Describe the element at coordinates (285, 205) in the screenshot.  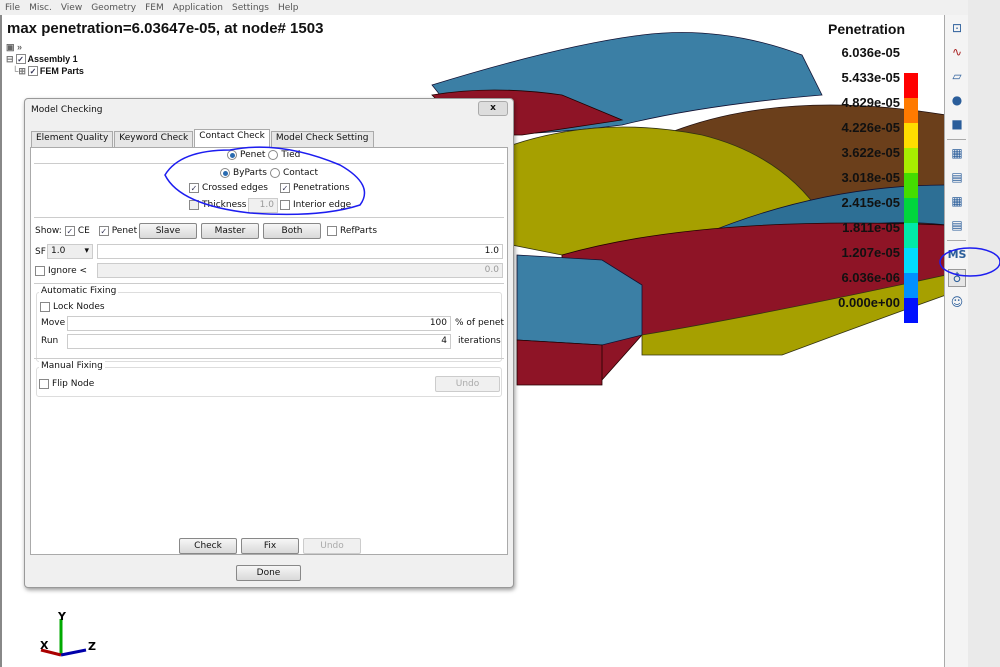
I see `interior-edge-checkbox` at that location.